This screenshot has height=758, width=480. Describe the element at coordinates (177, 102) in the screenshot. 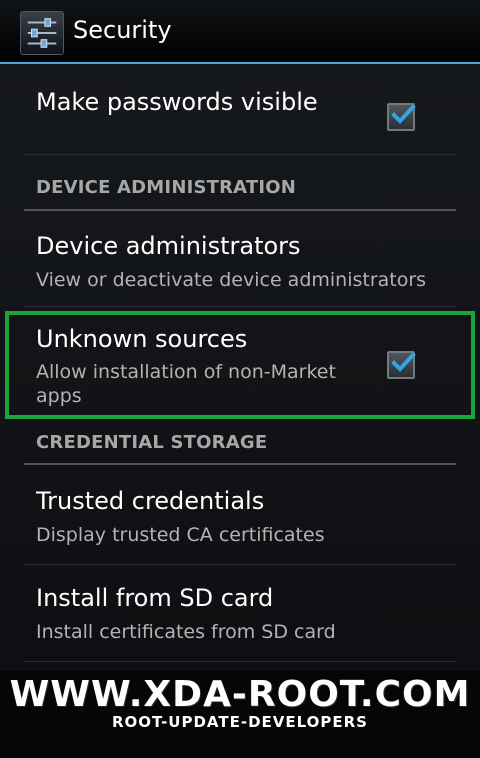

I see `pref-title: Make passwords visible` at that location.